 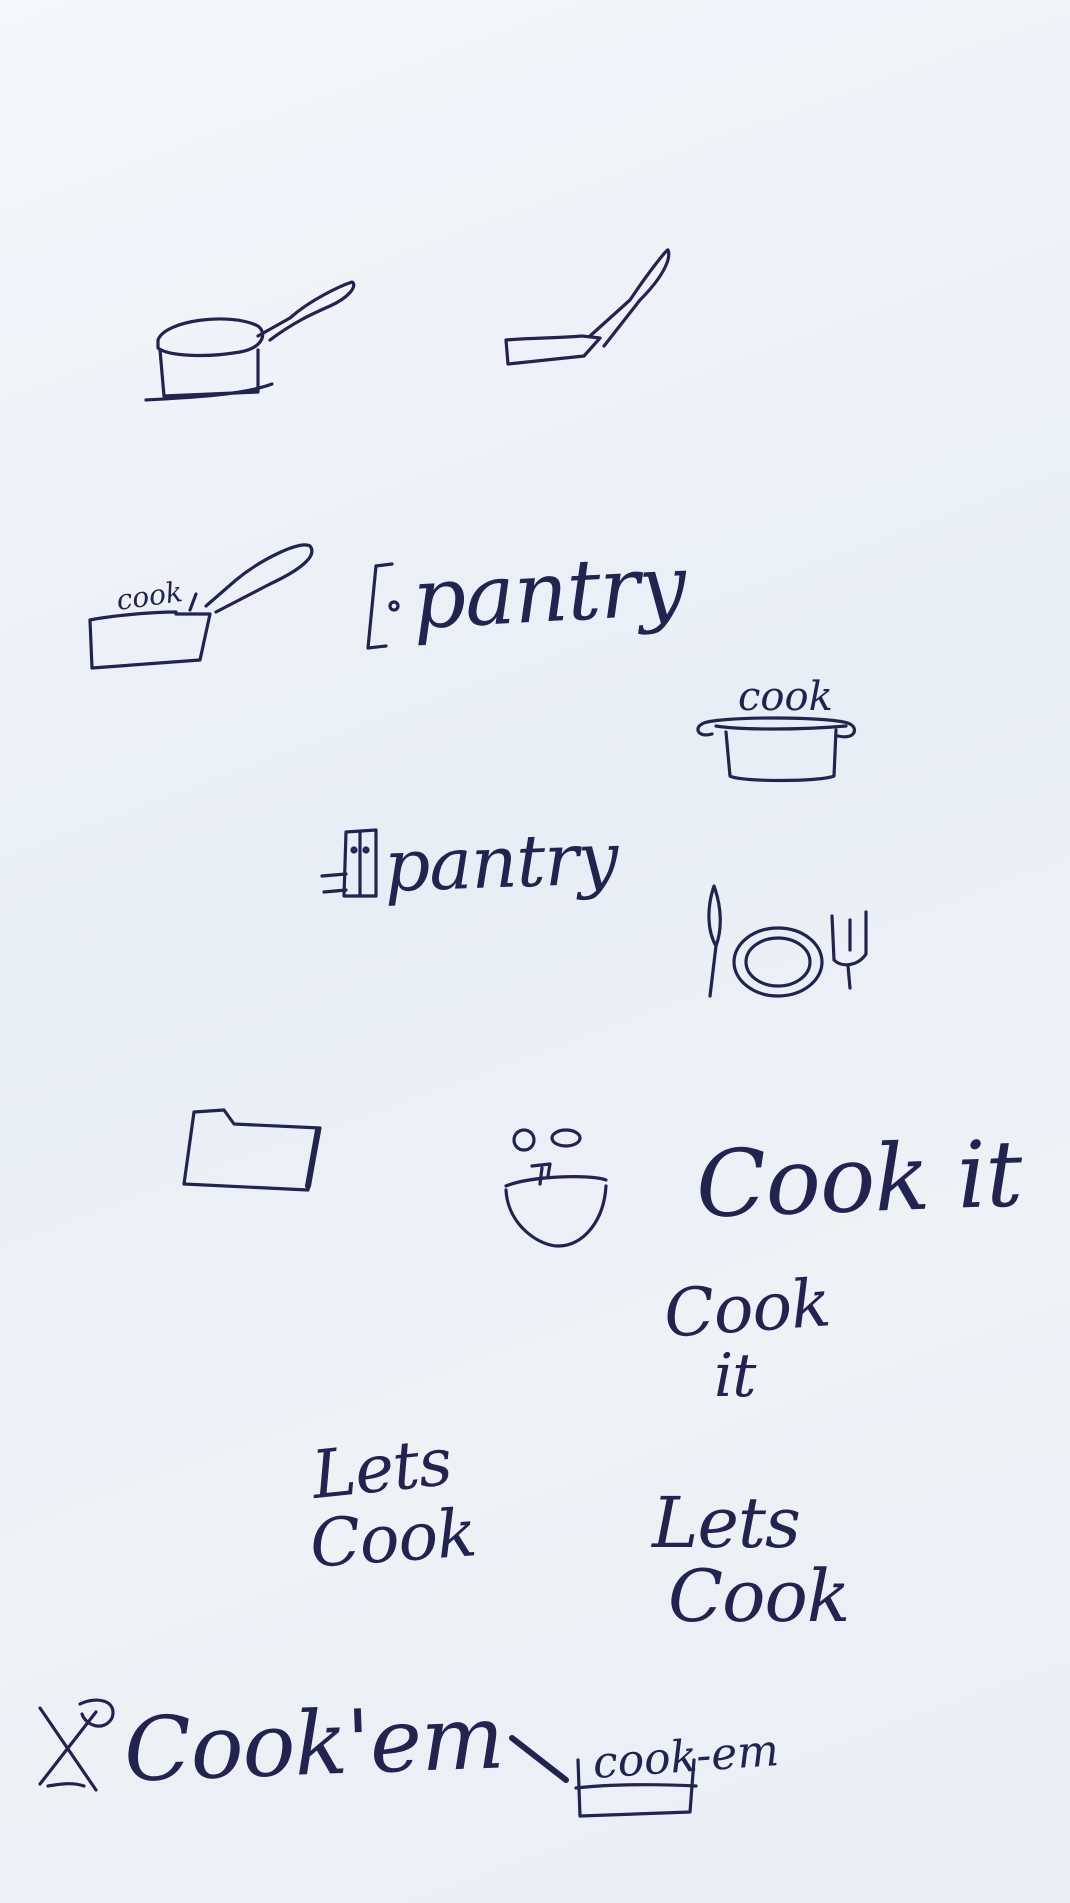 I want to click on cook-it-word-1: Cook it, so click(x=859, y=1179).